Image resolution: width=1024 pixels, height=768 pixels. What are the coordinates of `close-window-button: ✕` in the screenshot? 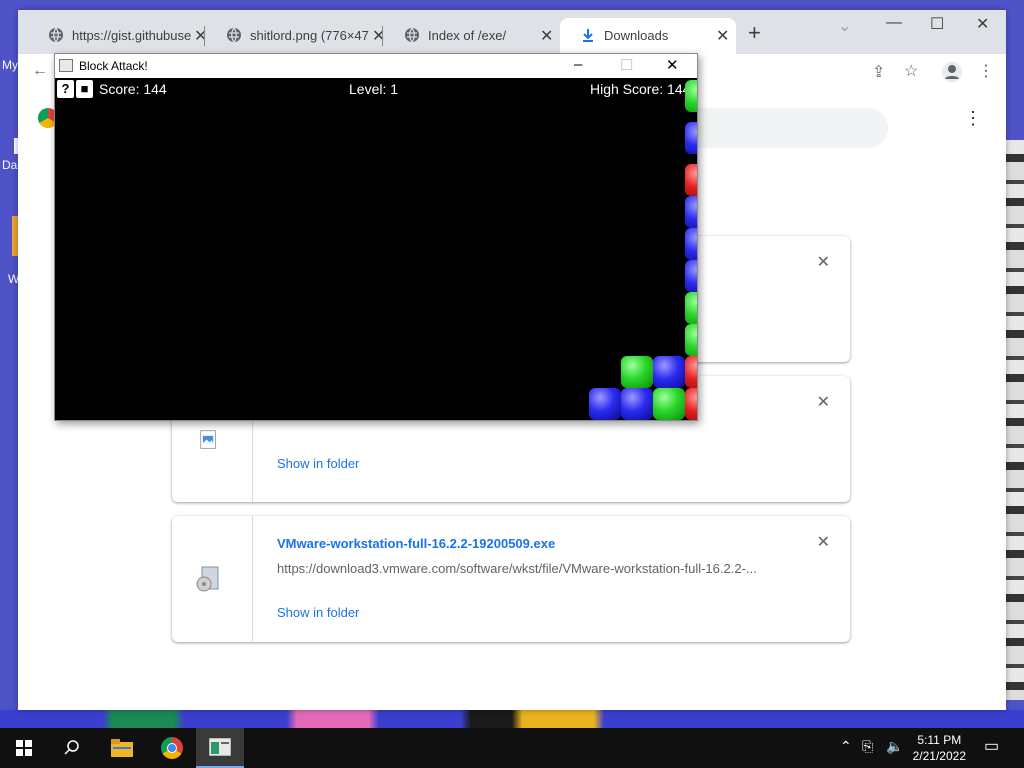 It's located at (982, 24).